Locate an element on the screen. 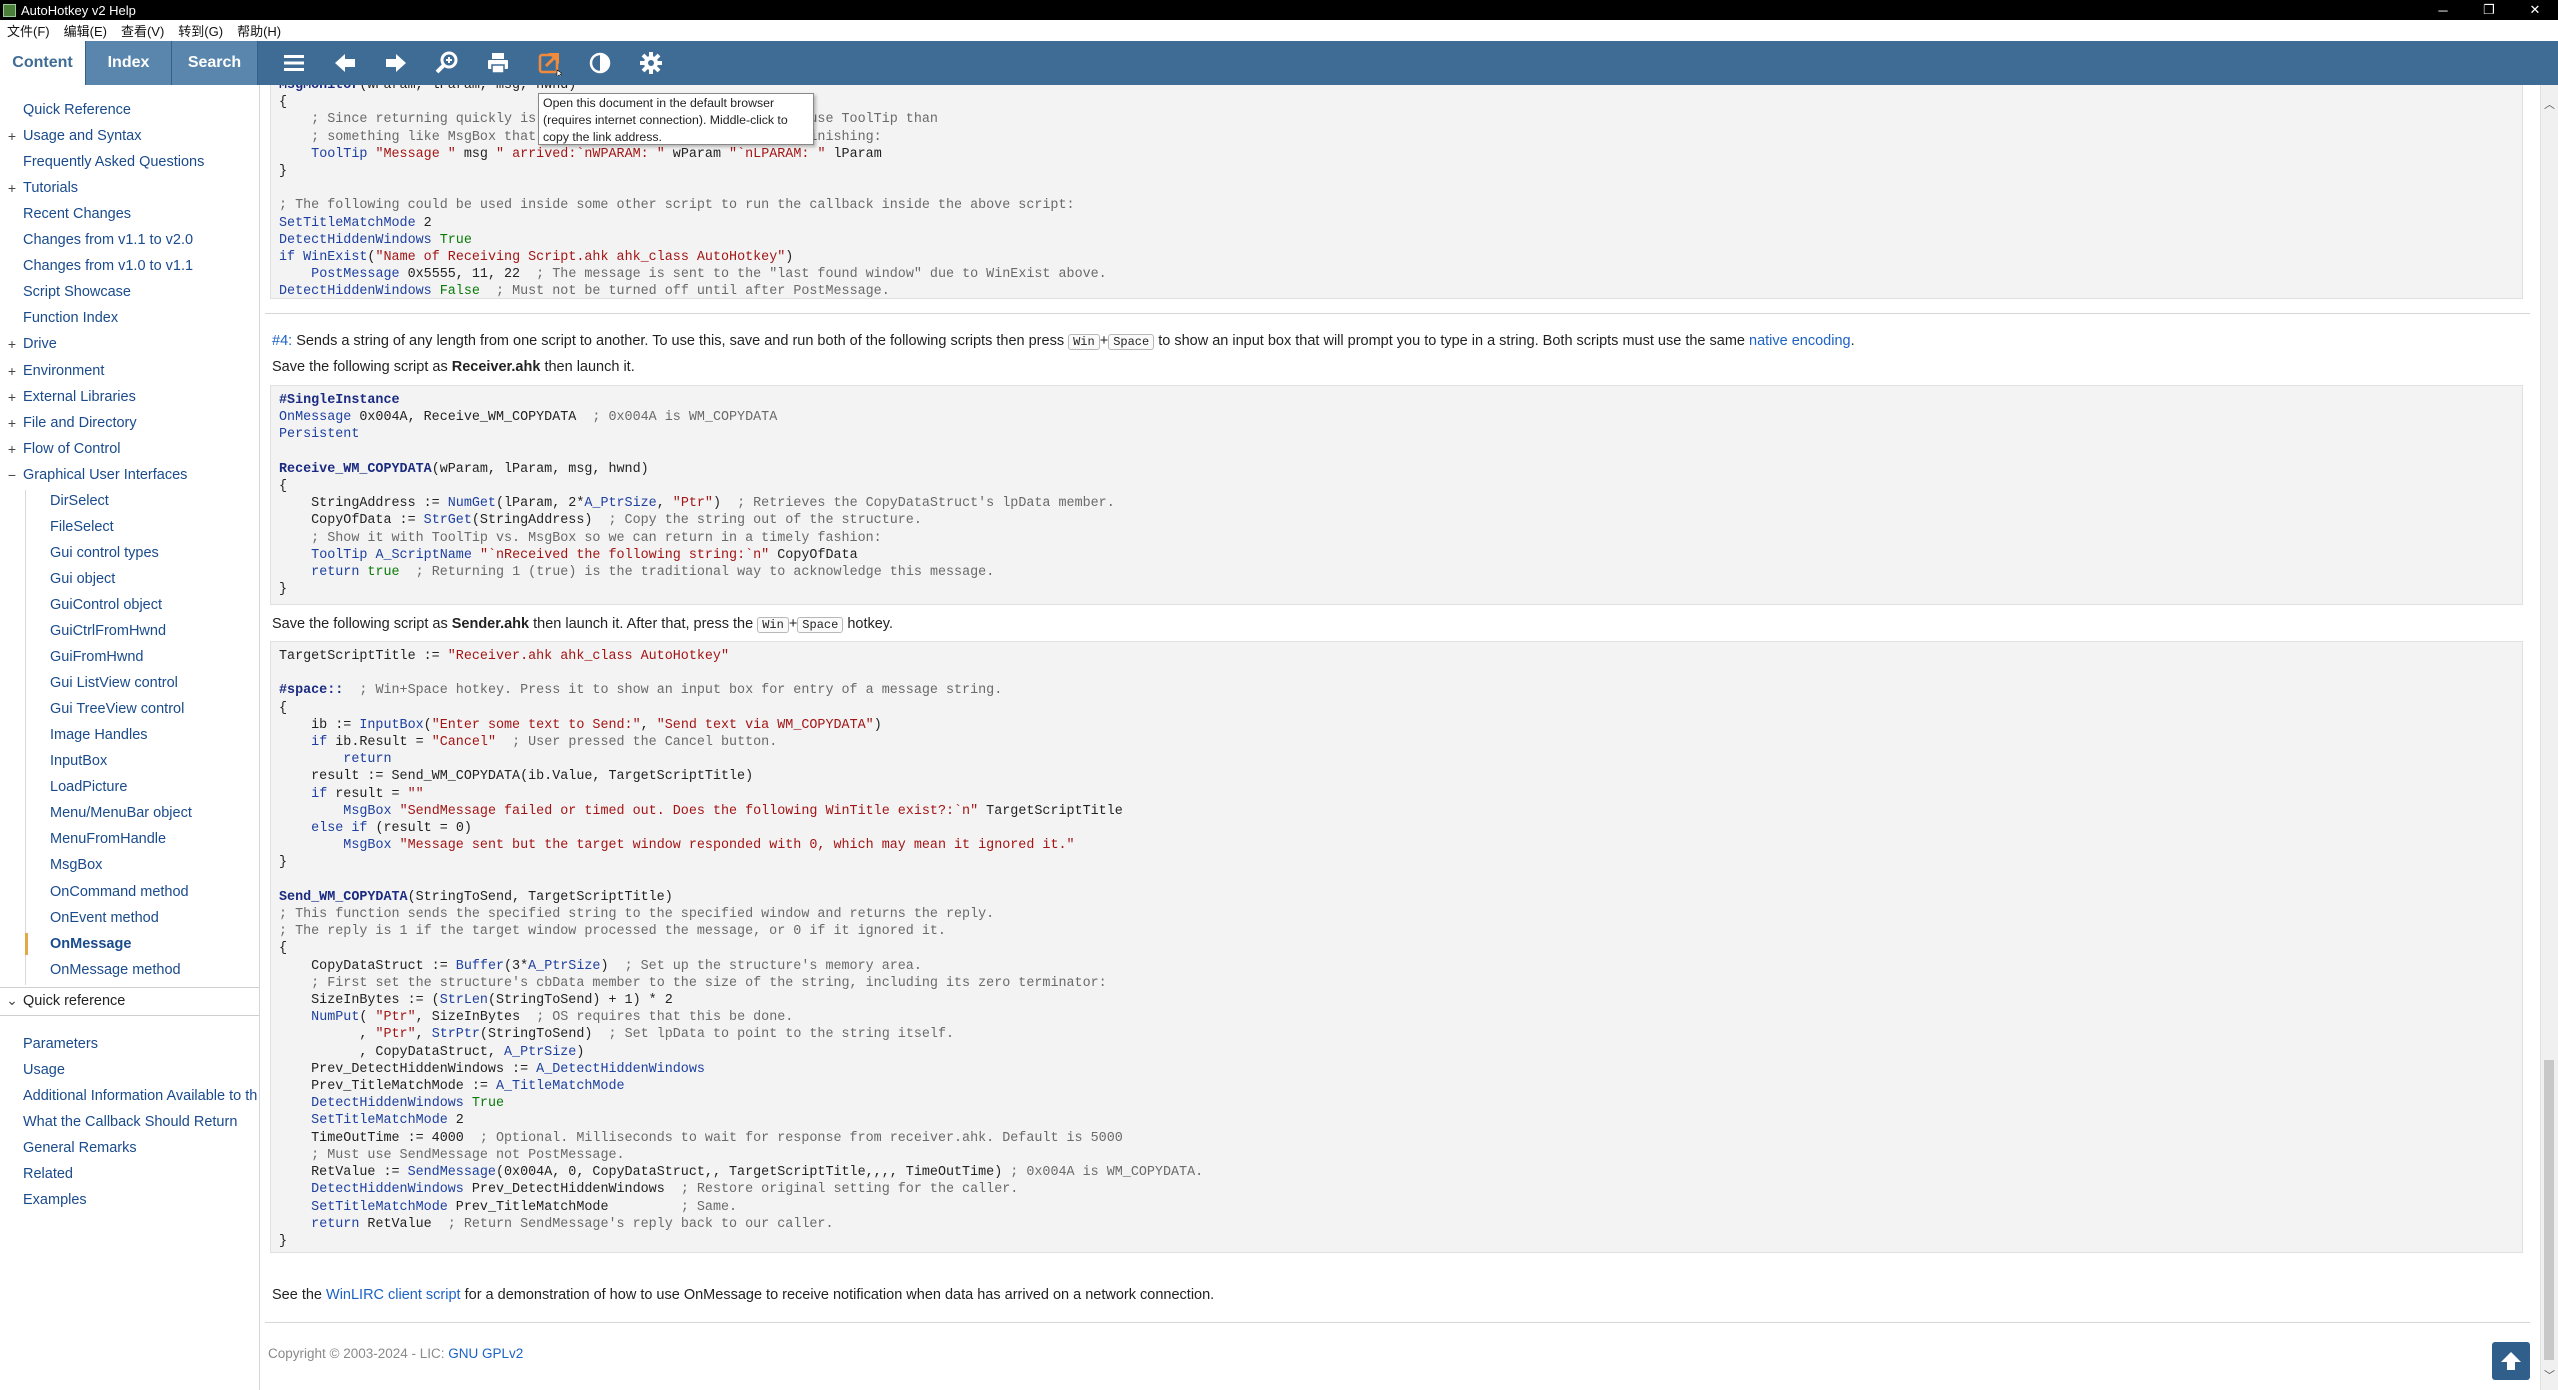  quickref-item-what-the-callback-should-return: What the Callback Should Return is located at coordinates (118, 1122).